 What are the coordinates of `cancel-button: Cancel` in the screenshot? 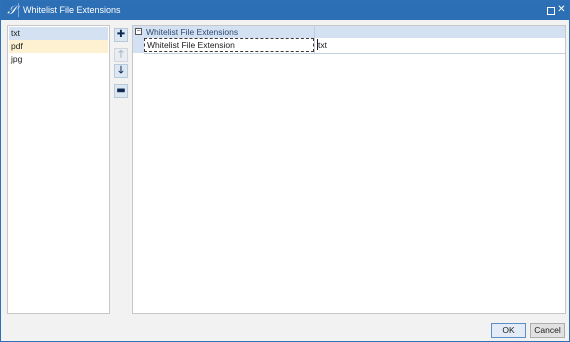 It's located at (547, 330).